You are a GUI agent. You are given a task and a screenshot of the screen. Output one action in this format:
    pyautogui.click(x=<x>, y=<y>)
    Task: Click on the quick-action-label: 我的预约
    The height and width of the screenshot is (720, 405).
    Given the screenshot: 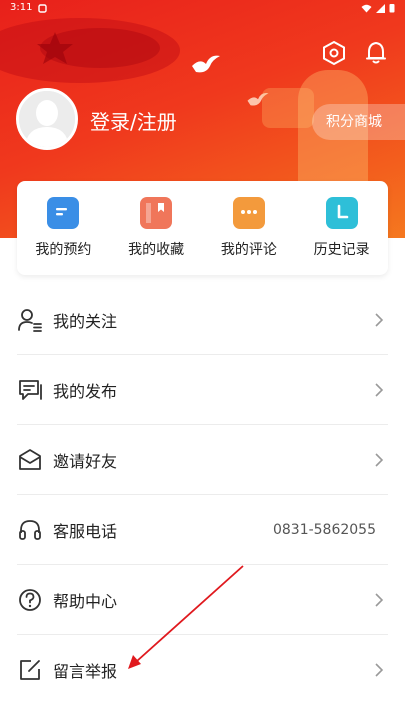 What is the action you would take?
    pyautogui.click(x=63, y=250)
    